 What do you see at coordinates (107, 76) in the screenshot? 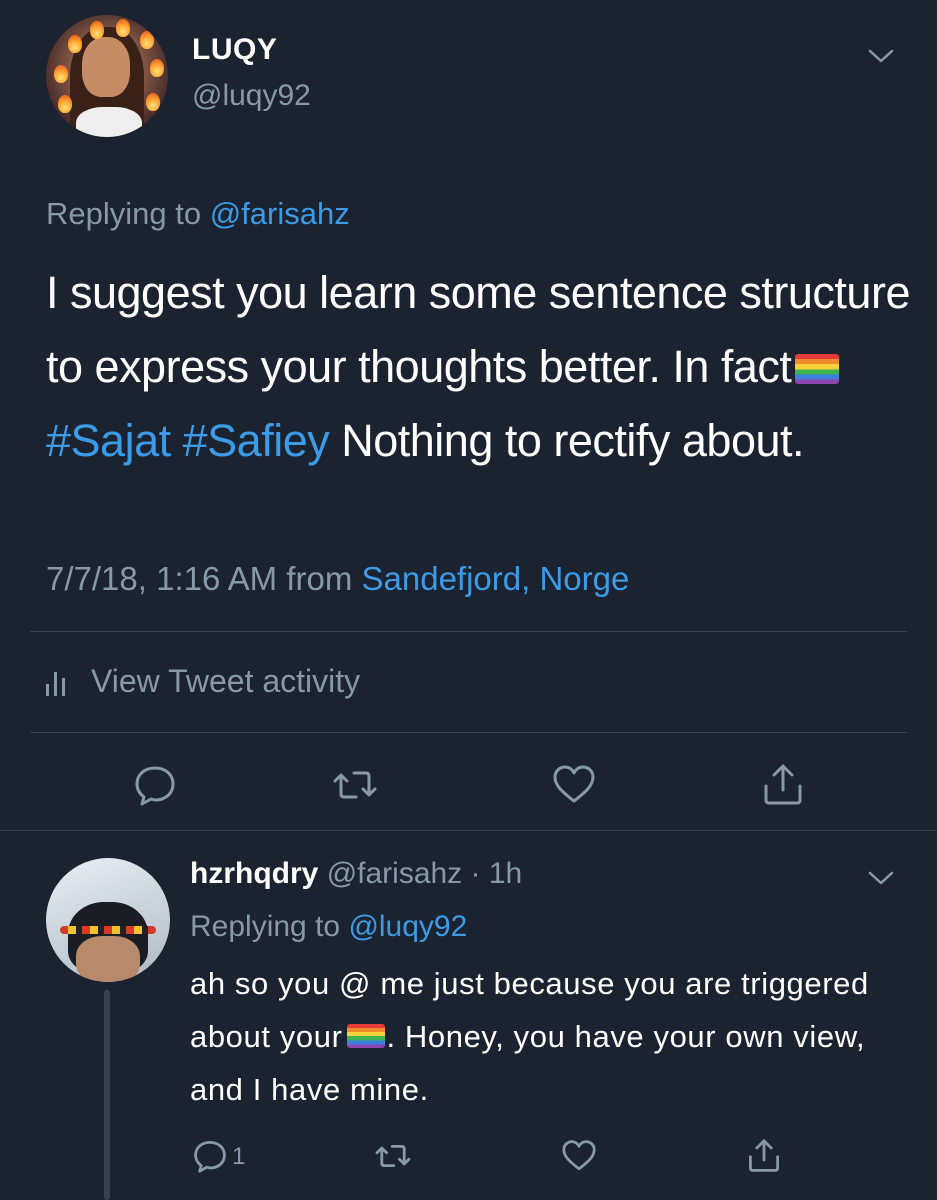
I see `author-avatar` at bounding box center [107, 76].